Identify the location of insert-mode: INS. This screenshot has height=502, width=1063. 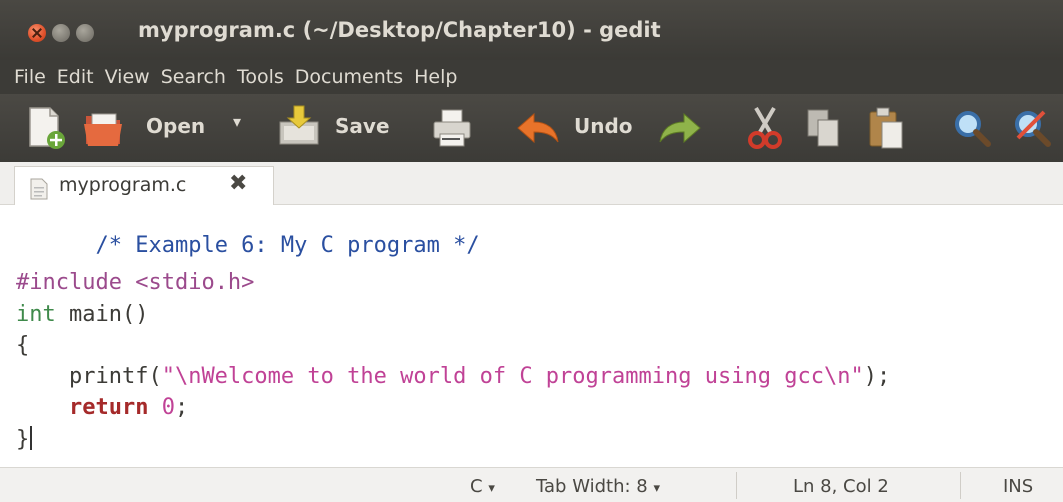
(1018, 486).